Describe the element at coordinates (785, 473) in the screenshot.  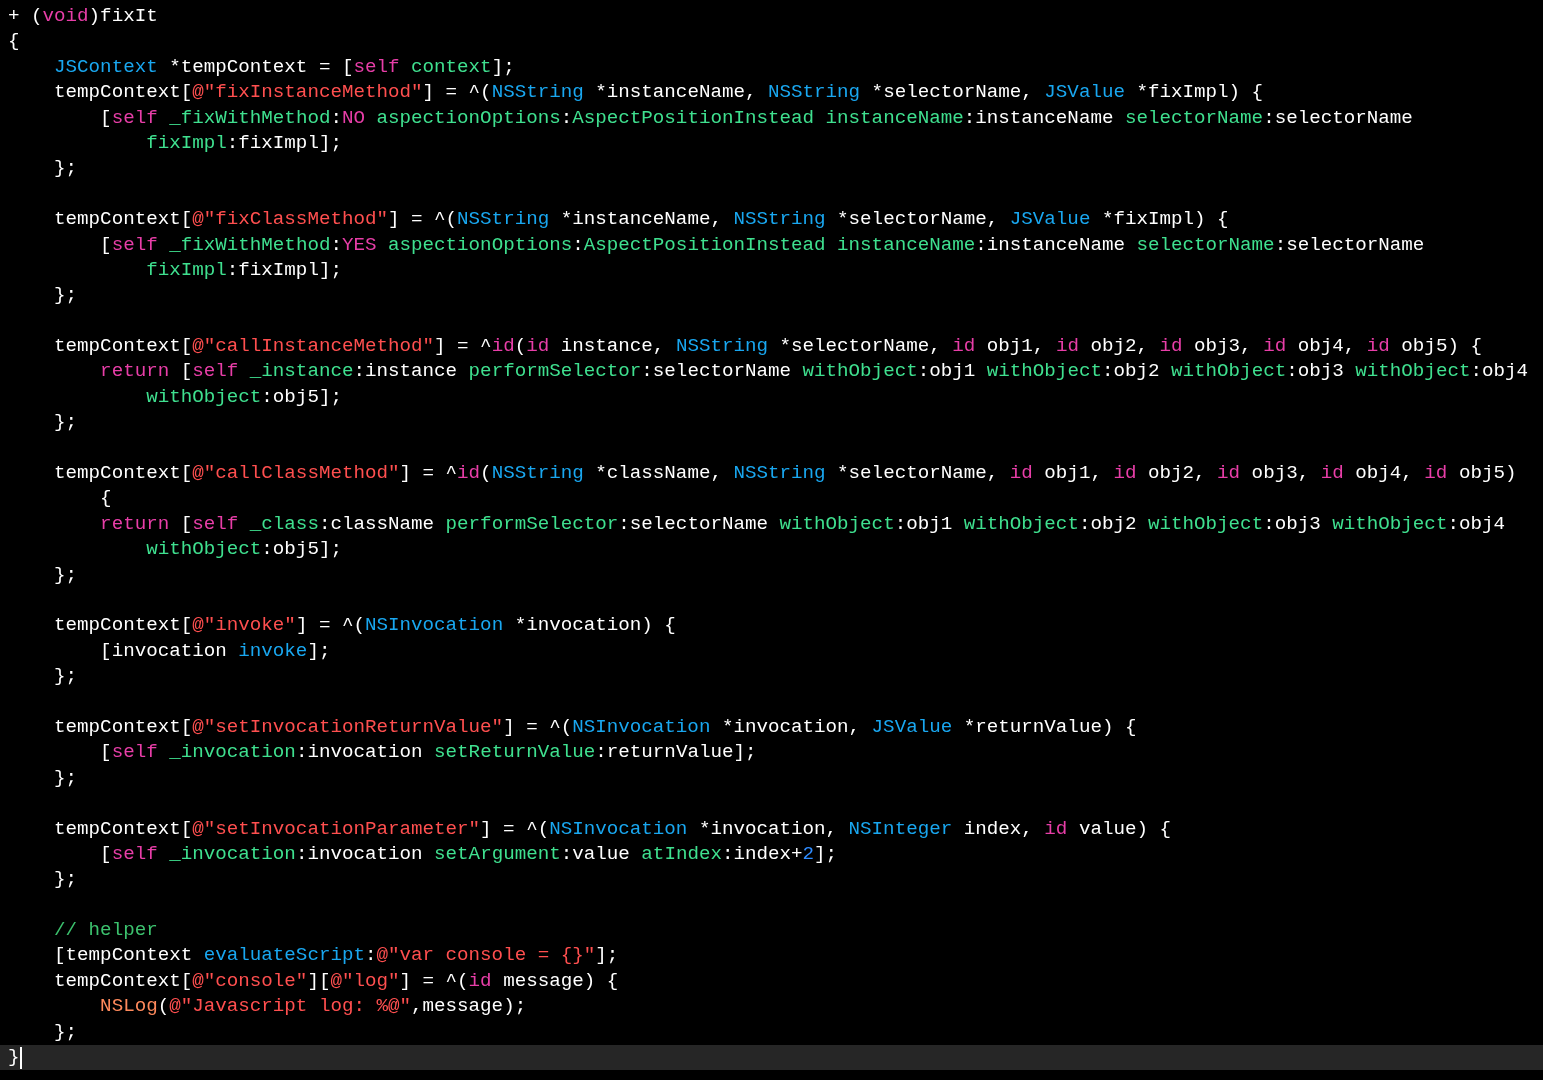
I see `code-line: tempContext[@"callClassMethod"] = ^id(NSString *className, NSString *selectorName, id obj1, id obj2, id obj3, id obj4, id obj5)` at that location.